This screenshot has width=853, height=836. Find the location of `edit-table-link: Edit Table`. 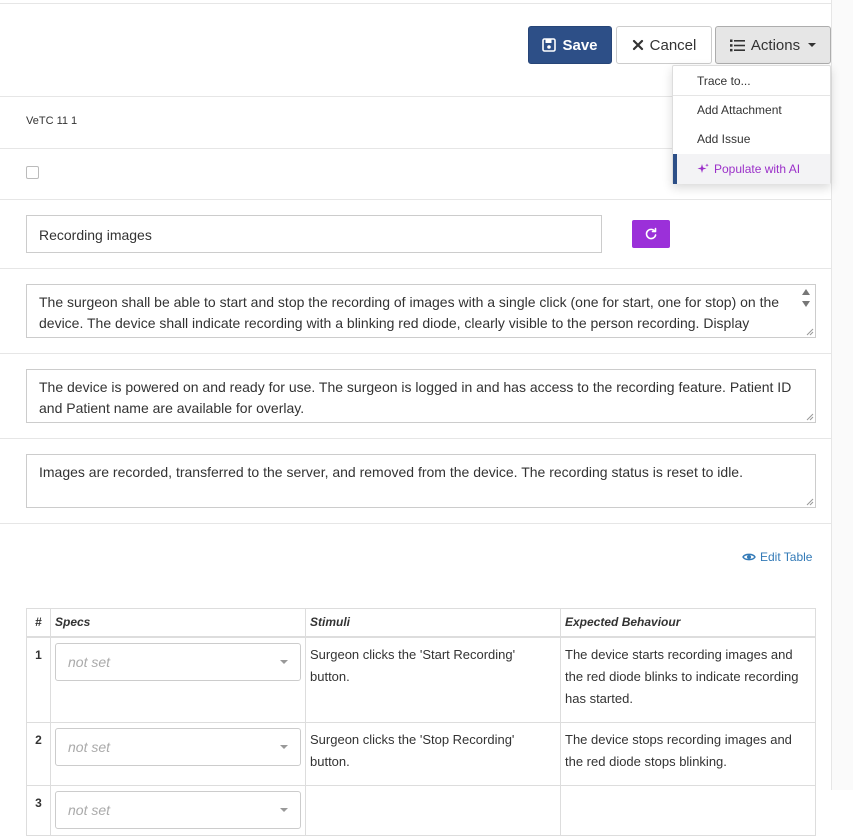

edit-table-link: Edit Table is located at coordinates (777, 557).